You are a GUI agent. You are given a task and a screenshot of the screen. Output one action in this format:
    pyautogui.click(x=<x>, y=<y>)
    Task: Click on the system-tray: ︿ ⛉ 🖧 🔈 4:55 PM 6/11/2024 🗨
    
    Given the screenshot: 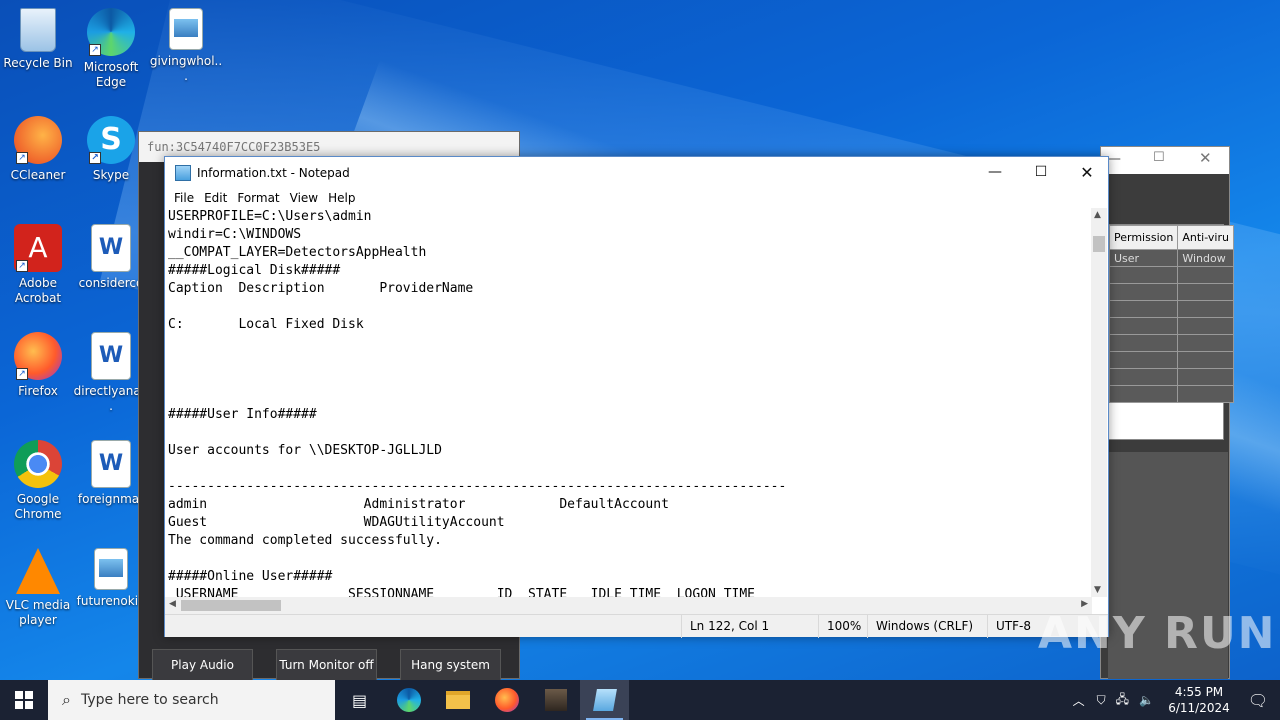 What is the action you would take?
    pyautogui.click(x=1176, y=700)
    